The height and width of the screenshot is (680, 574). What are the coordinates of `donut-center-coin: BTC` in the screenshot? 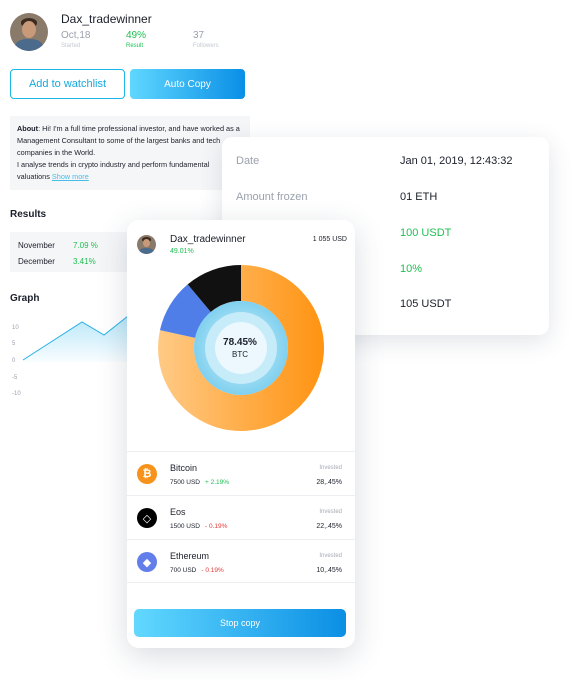 It's located at (240, 354).